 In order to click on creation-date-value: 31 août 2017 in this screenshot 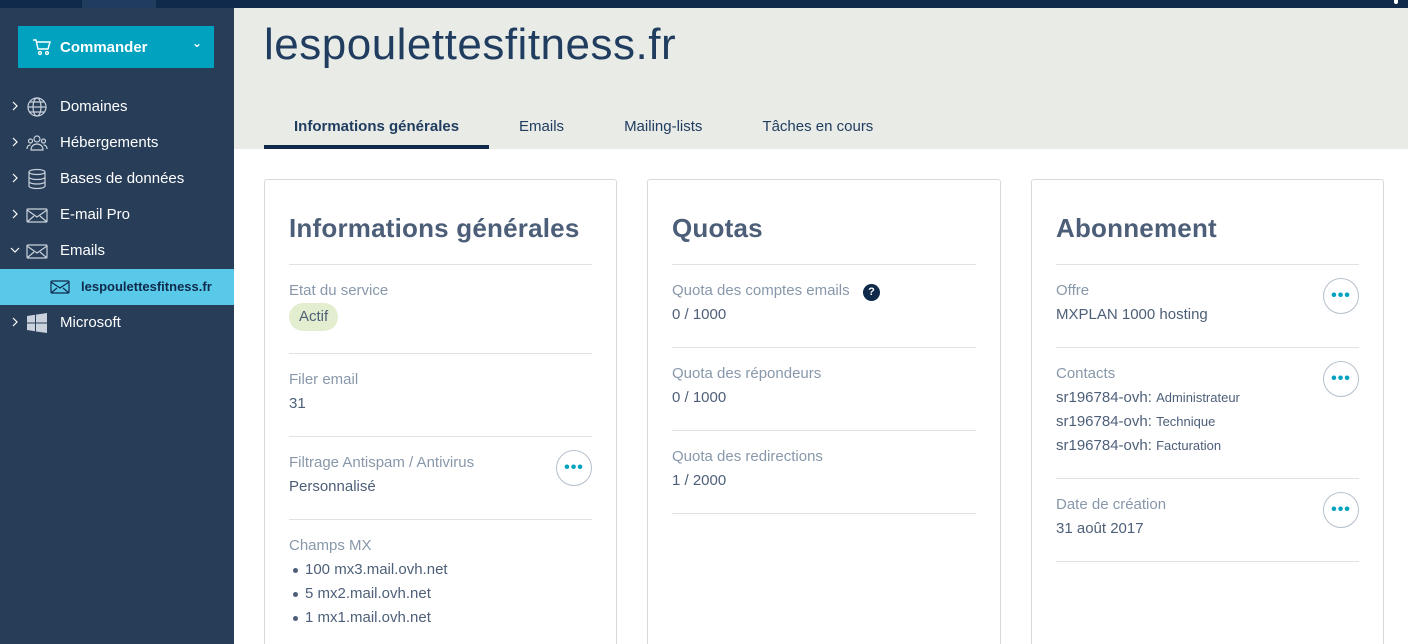, I will do `click(1100, 528)`.